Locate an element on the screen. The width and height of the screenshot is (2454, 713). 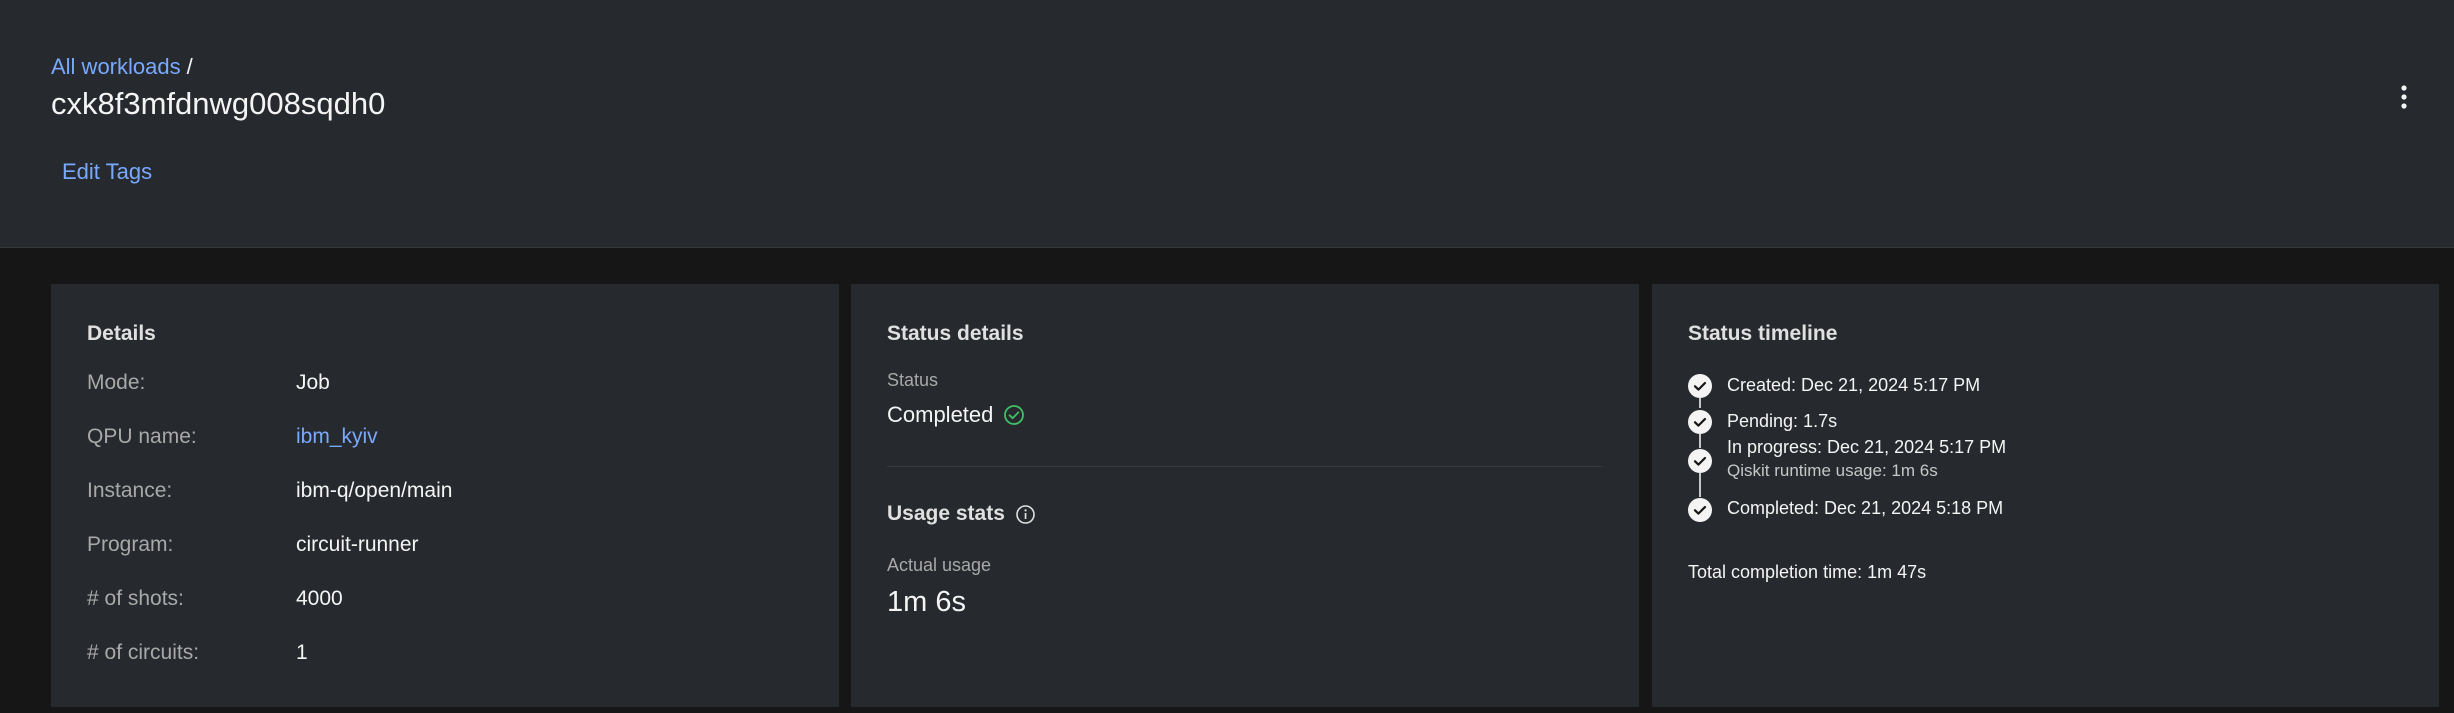
checkmark-outline-icon is located at coordinates (1014, 415).